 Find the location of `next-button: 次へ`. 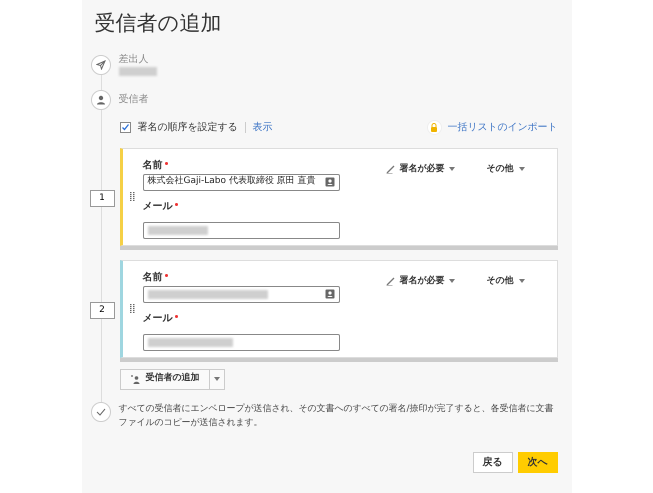

next-button: 次へ is located at coordinates (538, 462).